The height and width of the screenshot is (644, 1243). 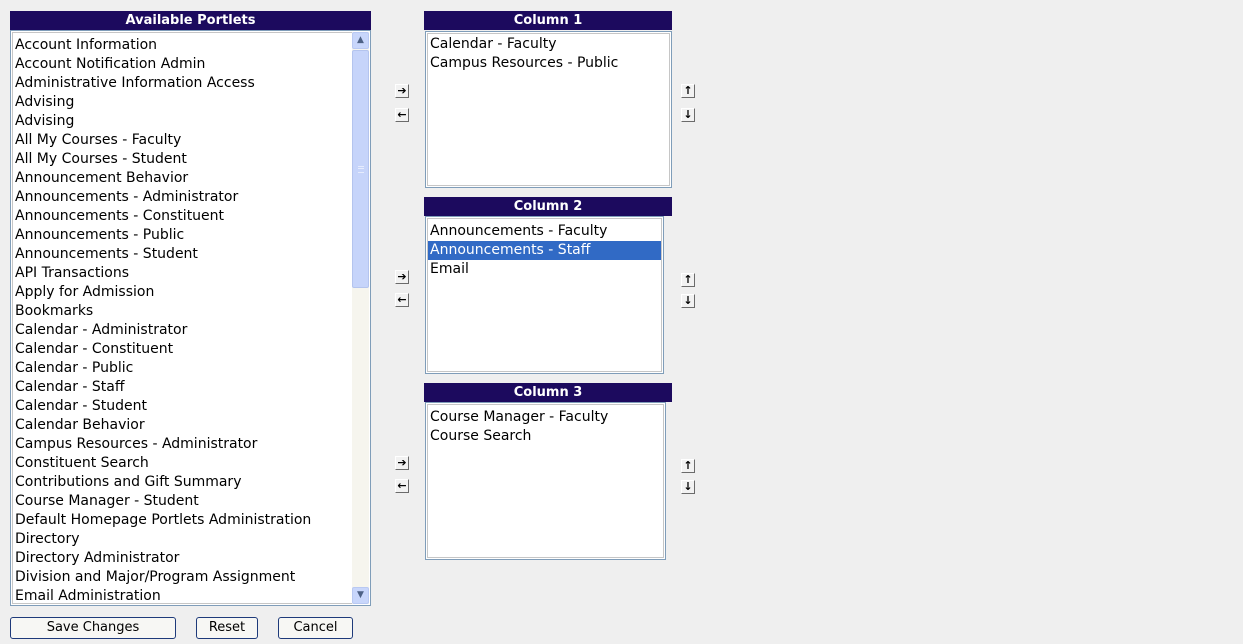 I want to click on add-to-column-2-arrow-icon: ➔, so click(x=402, y=277).